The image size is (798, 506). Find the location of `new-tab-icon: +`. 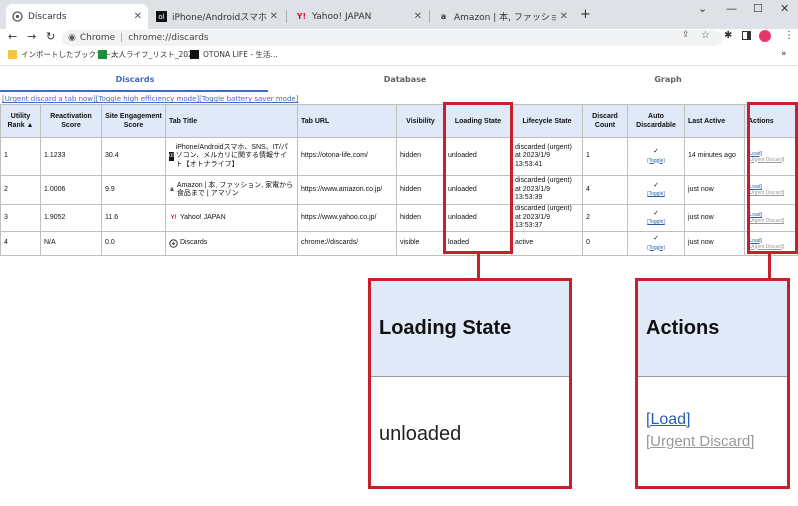

new-tab-icon: + is located at coordinates (585, 14).